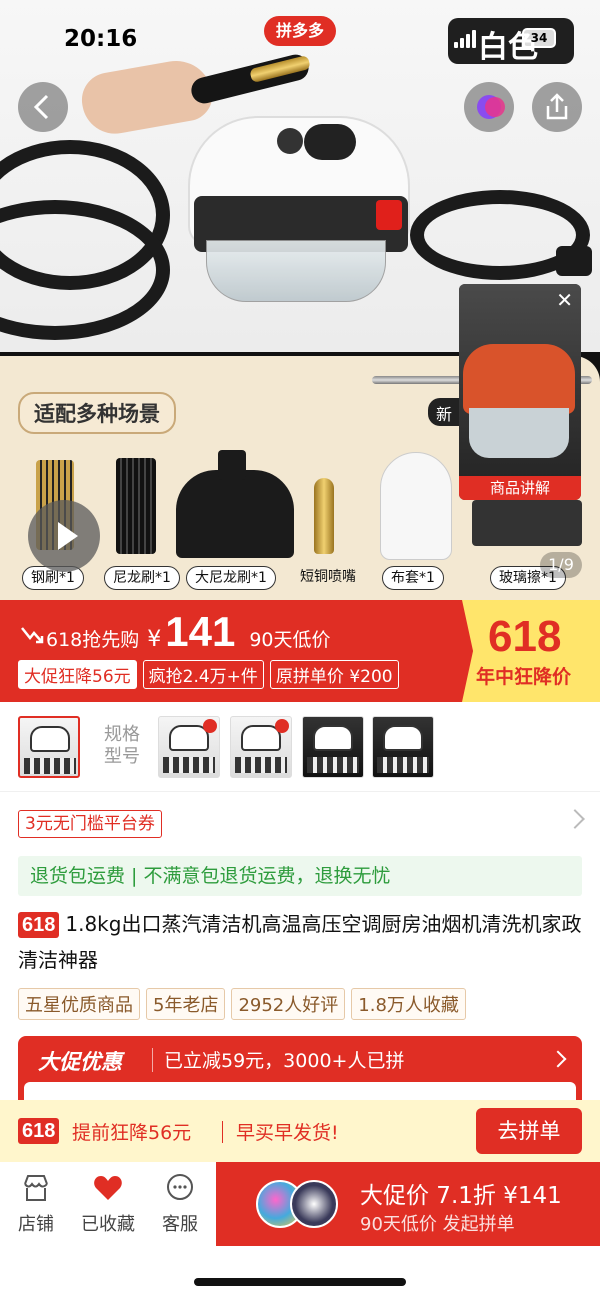 The height and width of the screenshot is (1297, 600). What do you see at coordinates (300, 1282) in the screenshot?
I see `home-indicator` at bounding box center [300, 1282].